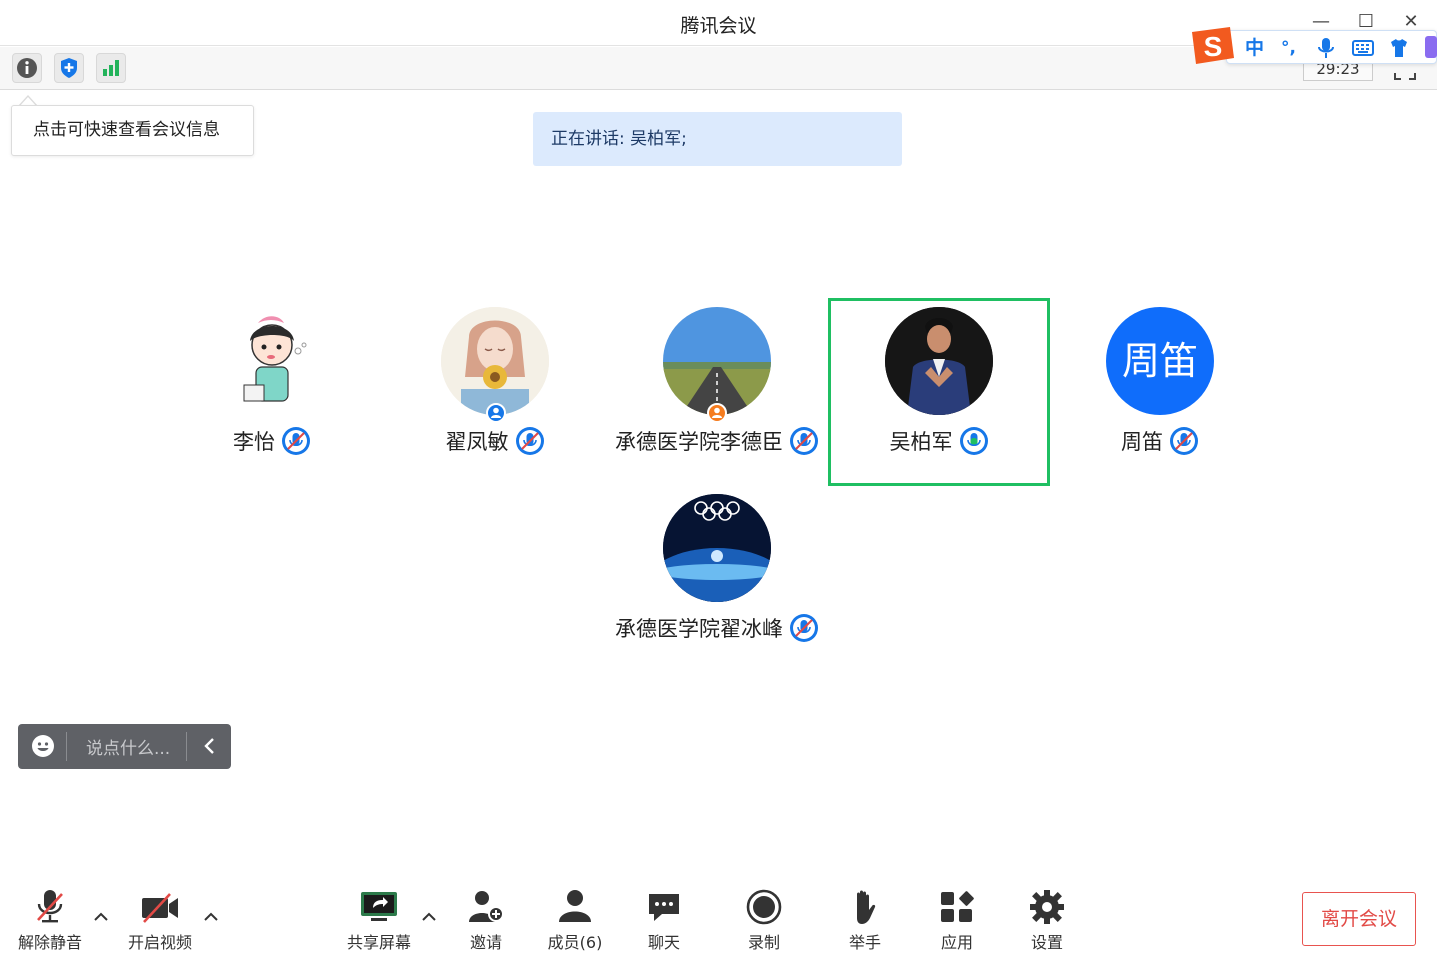 This screenshot has width=1437, height=955. I want to click on raise-hand-button: 举手, so click(865, 920).